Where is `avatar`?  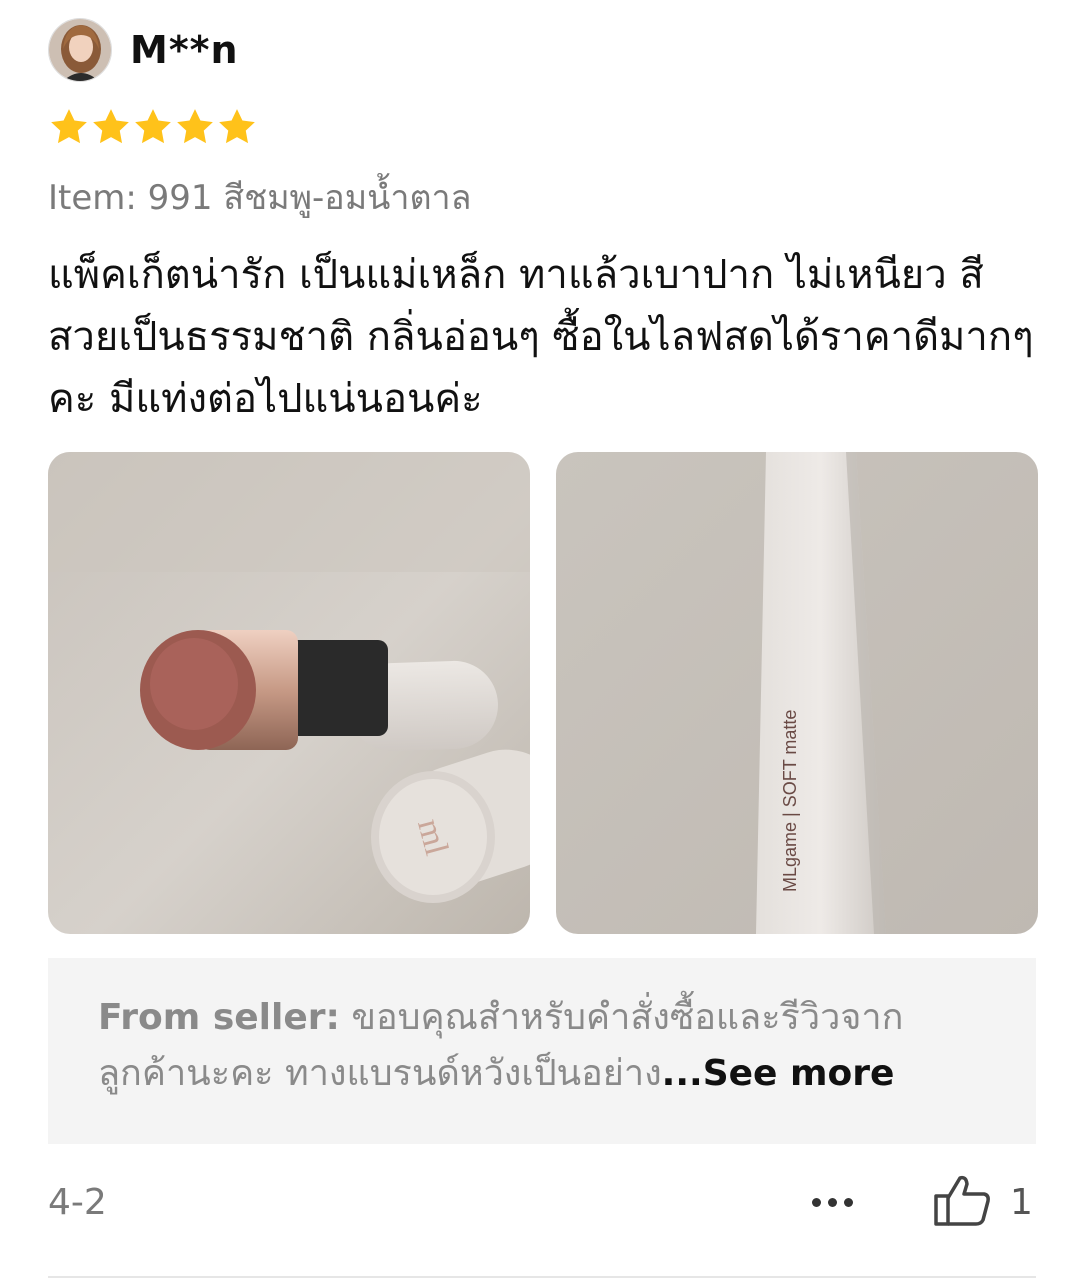
avatar is located at coordinates (80, 50).